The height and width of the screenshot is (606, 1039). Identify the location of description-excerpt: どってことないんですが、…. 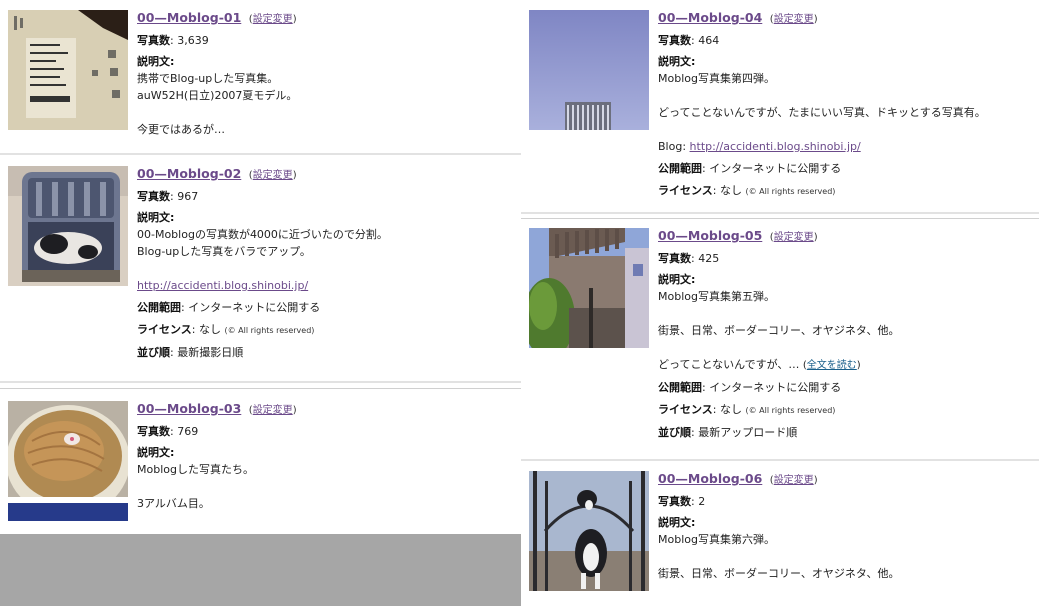
(730, 364).